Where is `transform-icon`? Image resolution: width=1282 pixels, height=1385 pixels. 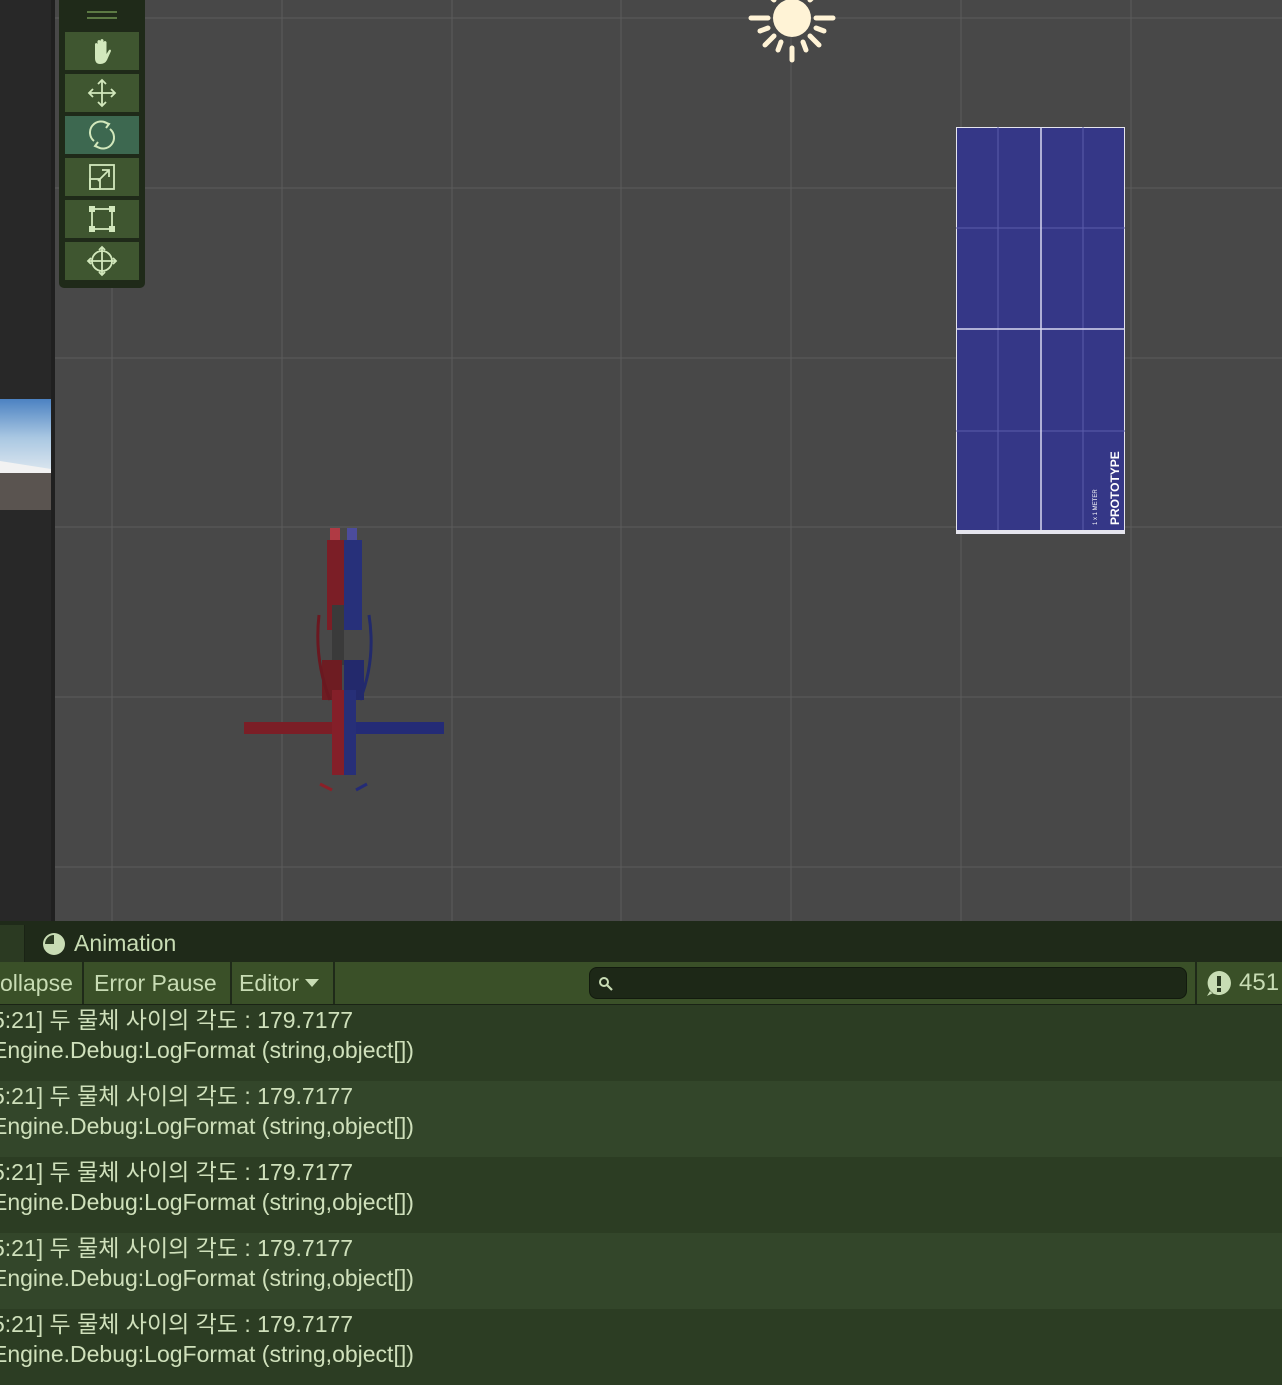
transform-icon is located at coordinates (102, 261).